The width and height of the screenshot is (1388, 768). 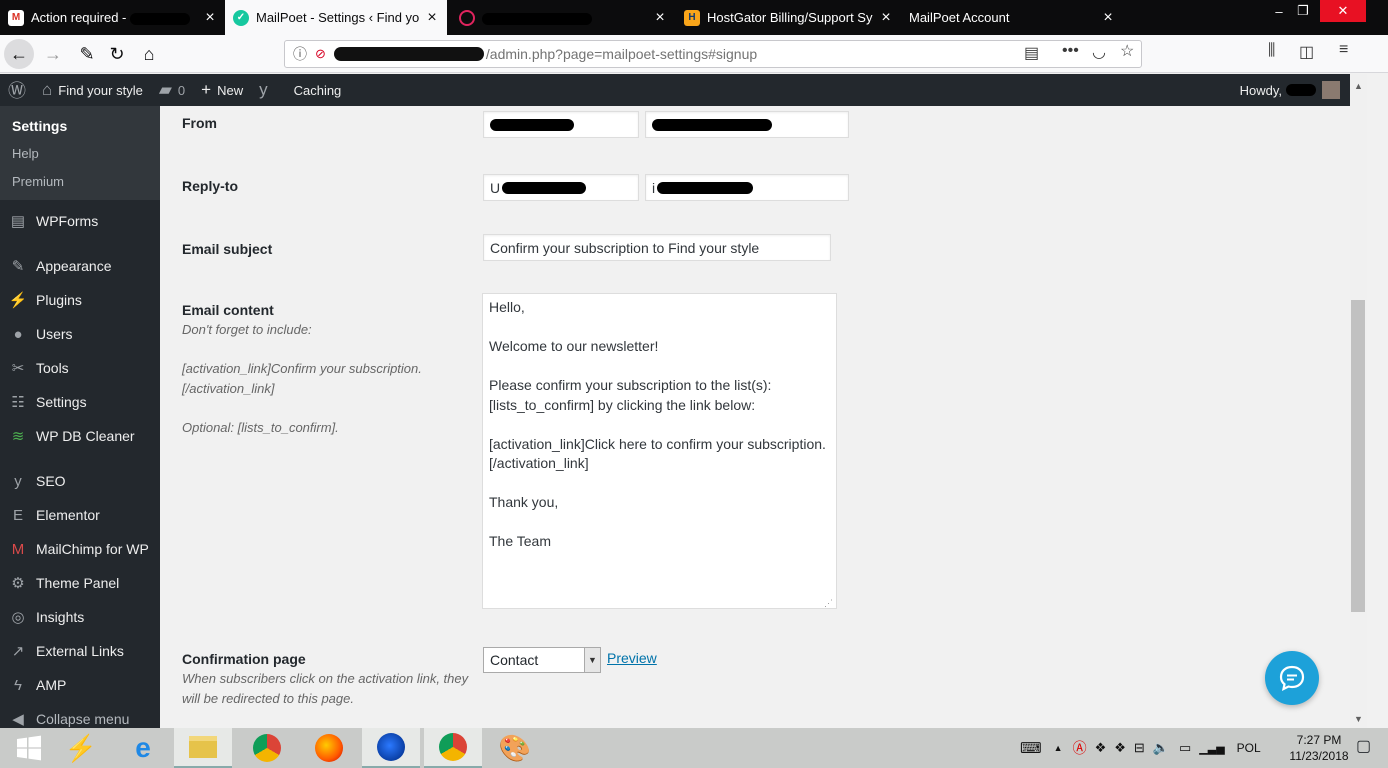 What do you see at coordinates (1292, 678) in the screenshot?
I see `chat-widget-button` at bounding box center [1292, 678].